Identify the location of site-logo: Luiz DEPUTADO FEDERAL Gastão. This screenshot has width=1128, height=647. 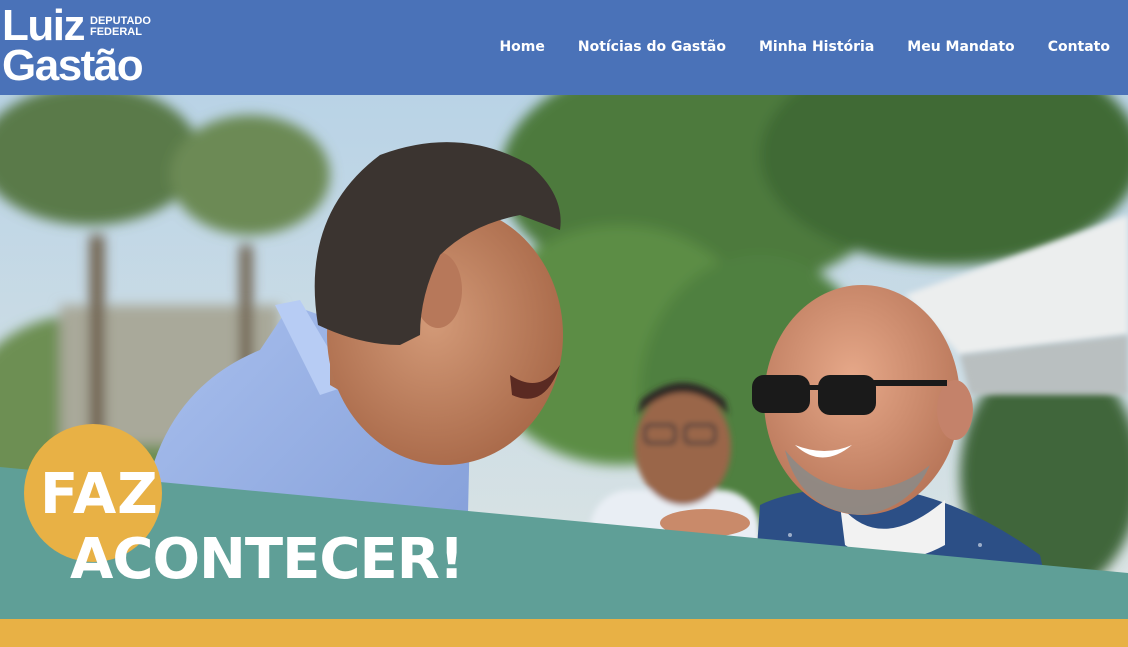
(82, 46).